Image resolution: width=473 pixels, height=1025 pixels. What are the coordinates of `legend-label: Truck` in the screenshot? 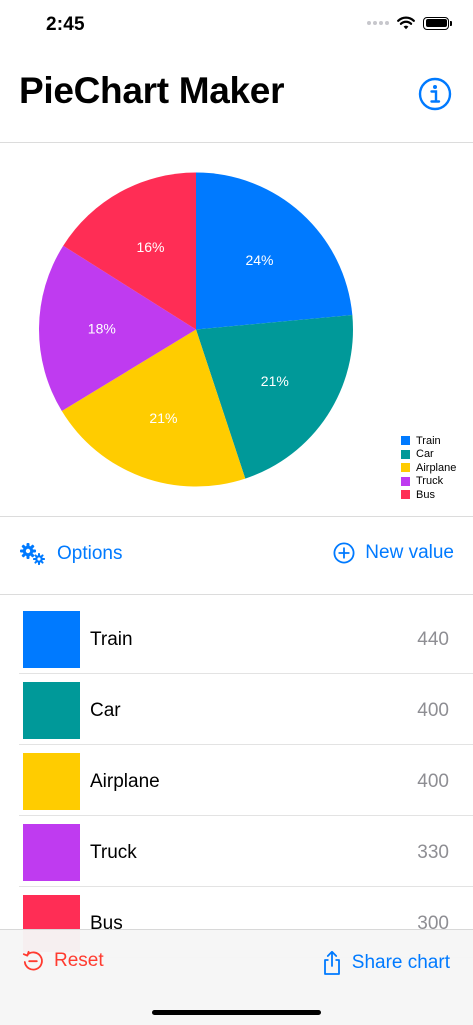 It's located at (430, 481).